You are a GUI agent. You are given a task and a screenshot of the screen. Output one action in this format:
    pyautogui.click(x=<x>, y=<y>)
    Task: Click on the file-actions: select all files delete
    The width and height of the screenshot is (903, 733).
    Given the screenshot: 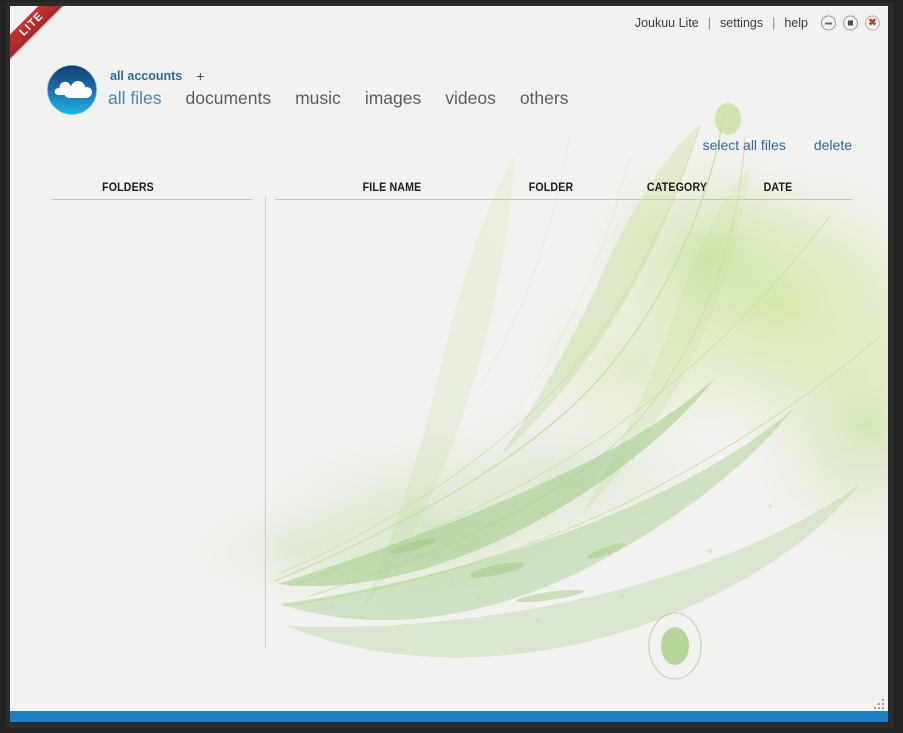 What is the action you would take?
    pyautogui.click(x=777, y=145)
    